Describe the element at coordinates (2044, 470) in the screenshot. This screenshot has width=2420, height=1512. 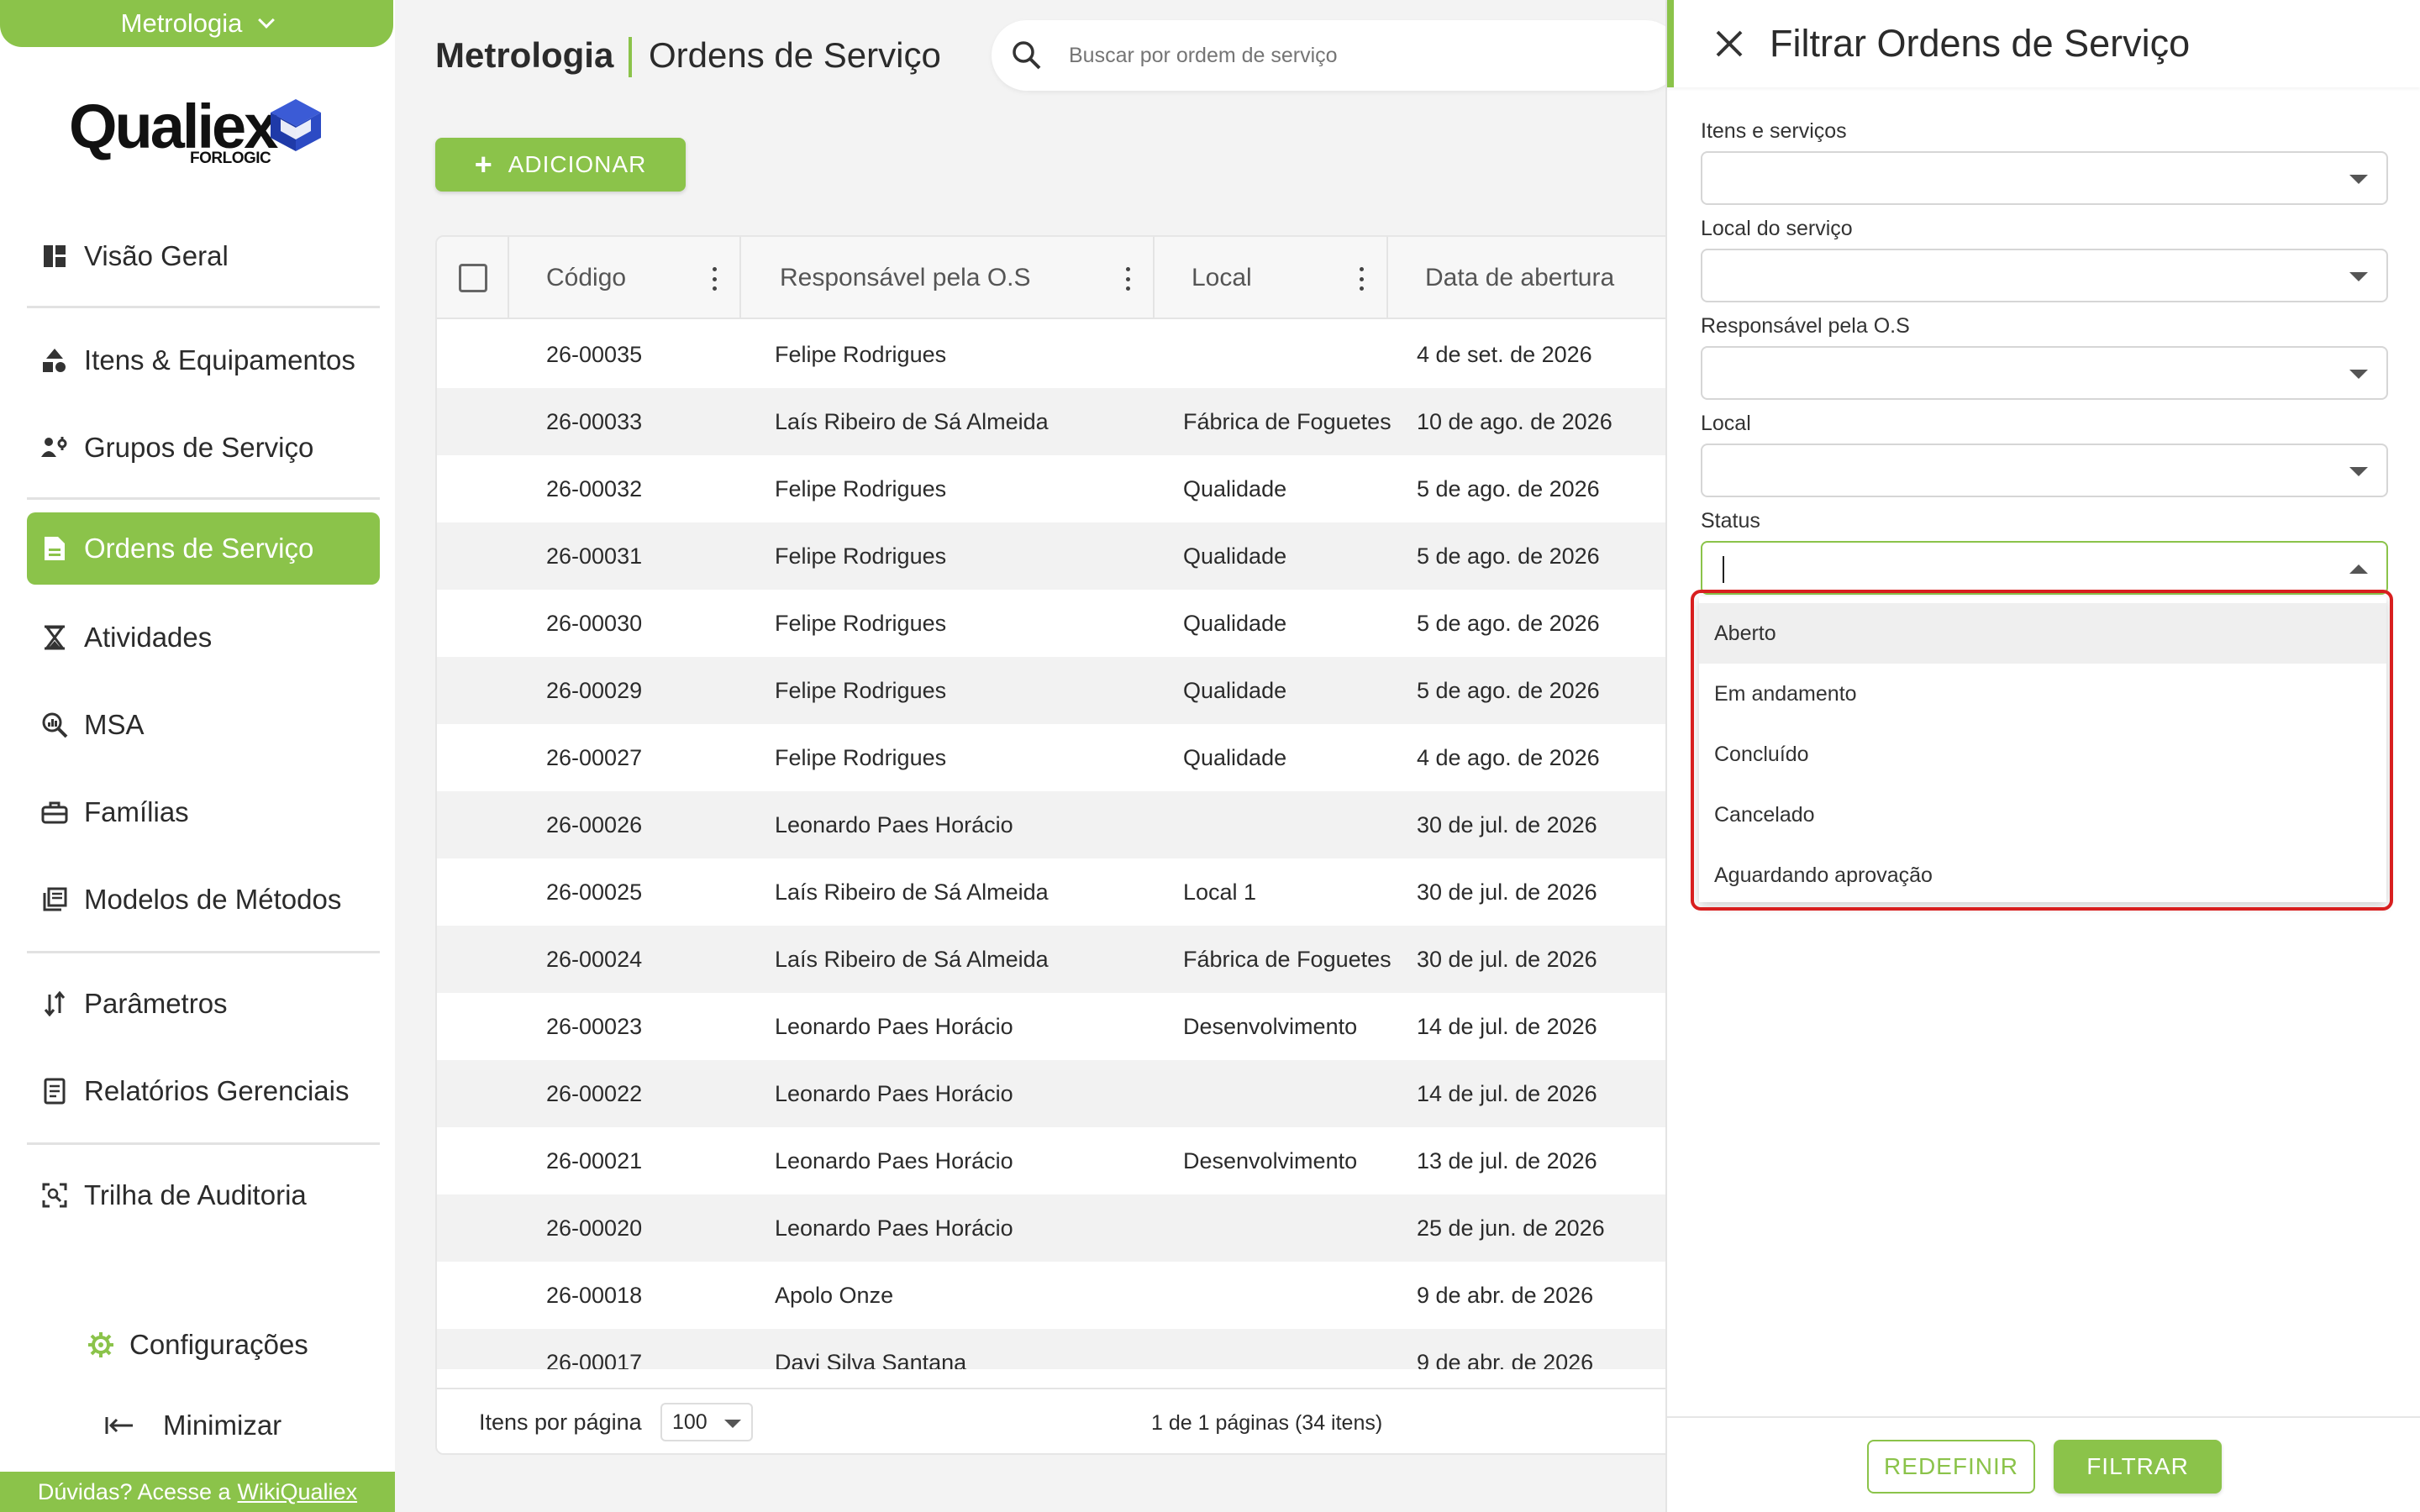
I see `local-select` at that location.